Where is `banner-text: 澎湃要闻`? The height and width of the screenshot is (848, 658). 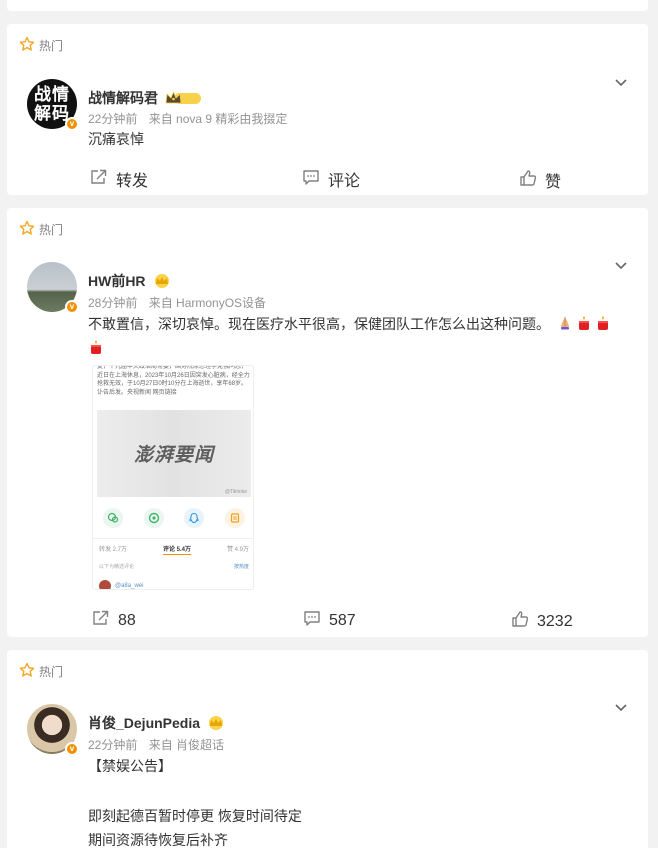
banner-text: 澎湃要闻 is located at coordinates (173, 455).